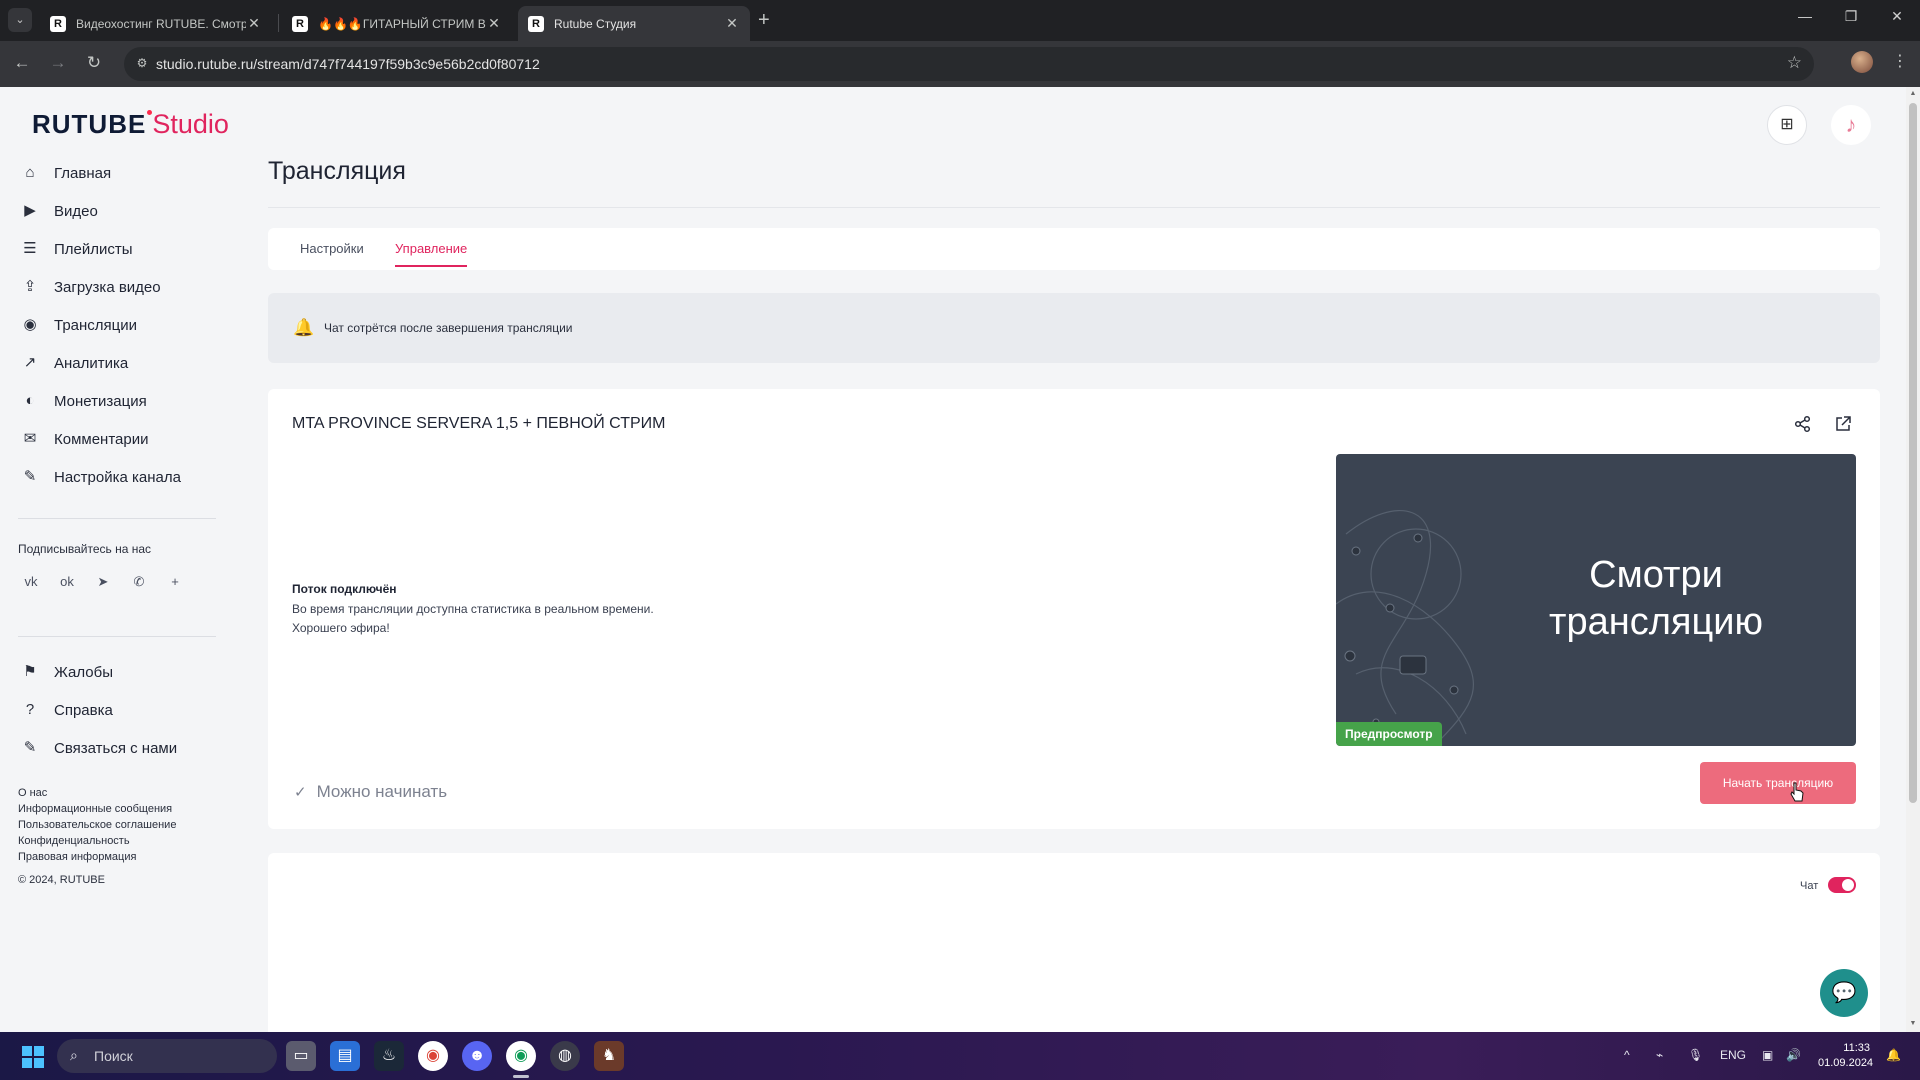 The width and height of the screenshot is (1920, 1080). What do you see at coordinates (83, 173) in the screenshot?
I see `sidebar-item-label: Главная` at bounding box center [83, 173].